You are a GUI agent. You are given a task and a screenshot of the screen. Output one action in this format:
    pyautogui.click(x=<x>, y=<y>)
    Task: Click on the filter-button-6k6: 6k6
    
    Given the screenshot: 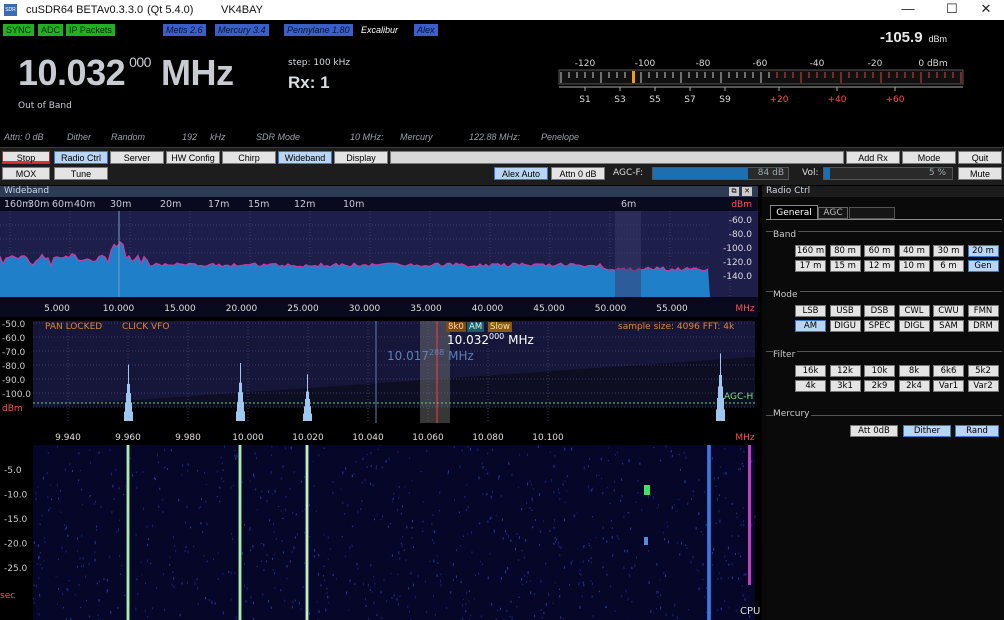 What is the action you would take?
    pyautogui.click(x=948, y=371)
    